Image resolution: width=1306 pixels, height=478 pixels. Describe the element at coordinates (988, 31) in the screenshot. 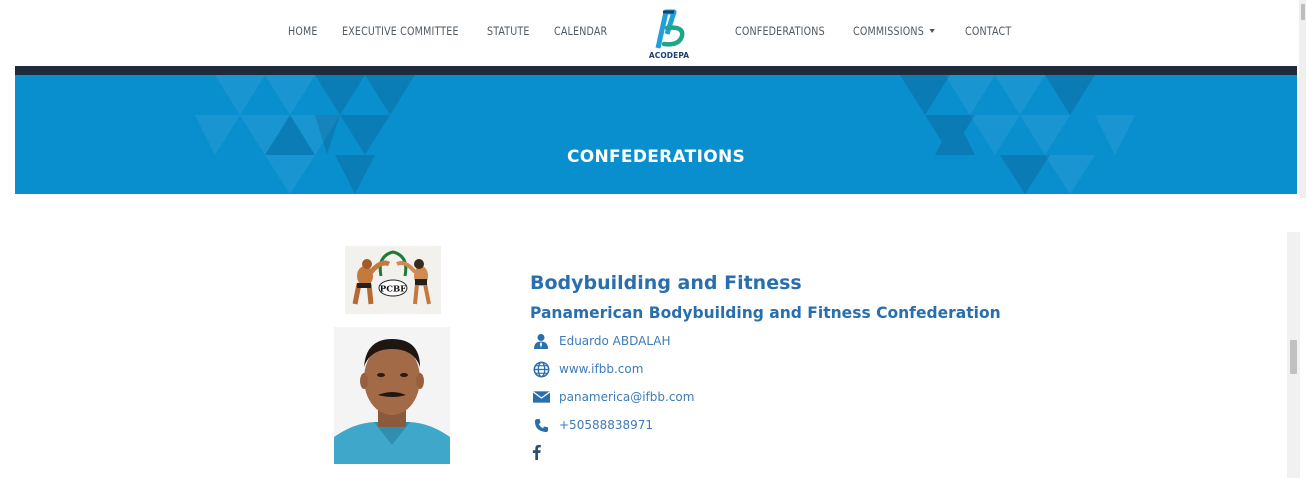

I see `nav-contact: CONTACT` at that location.